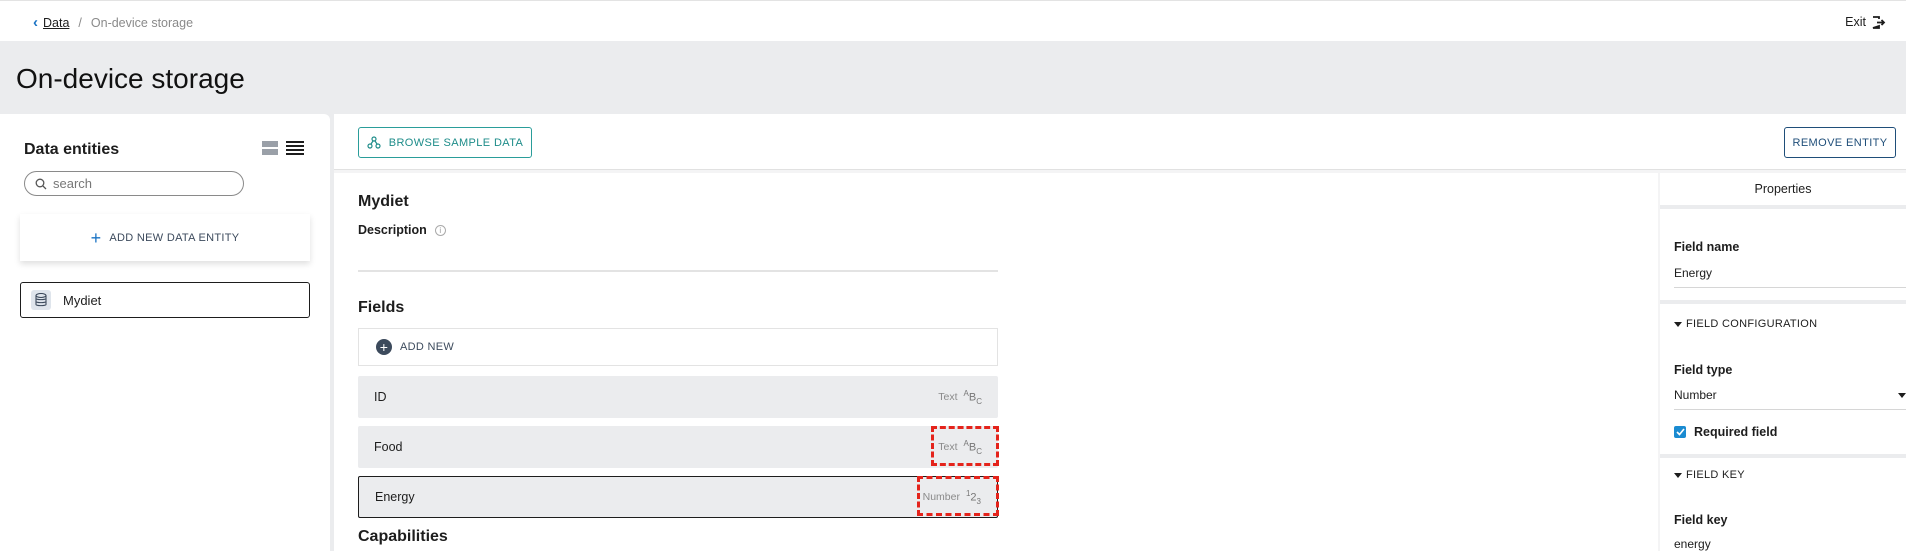  I want to click on view-toggle, so click(283, 148).